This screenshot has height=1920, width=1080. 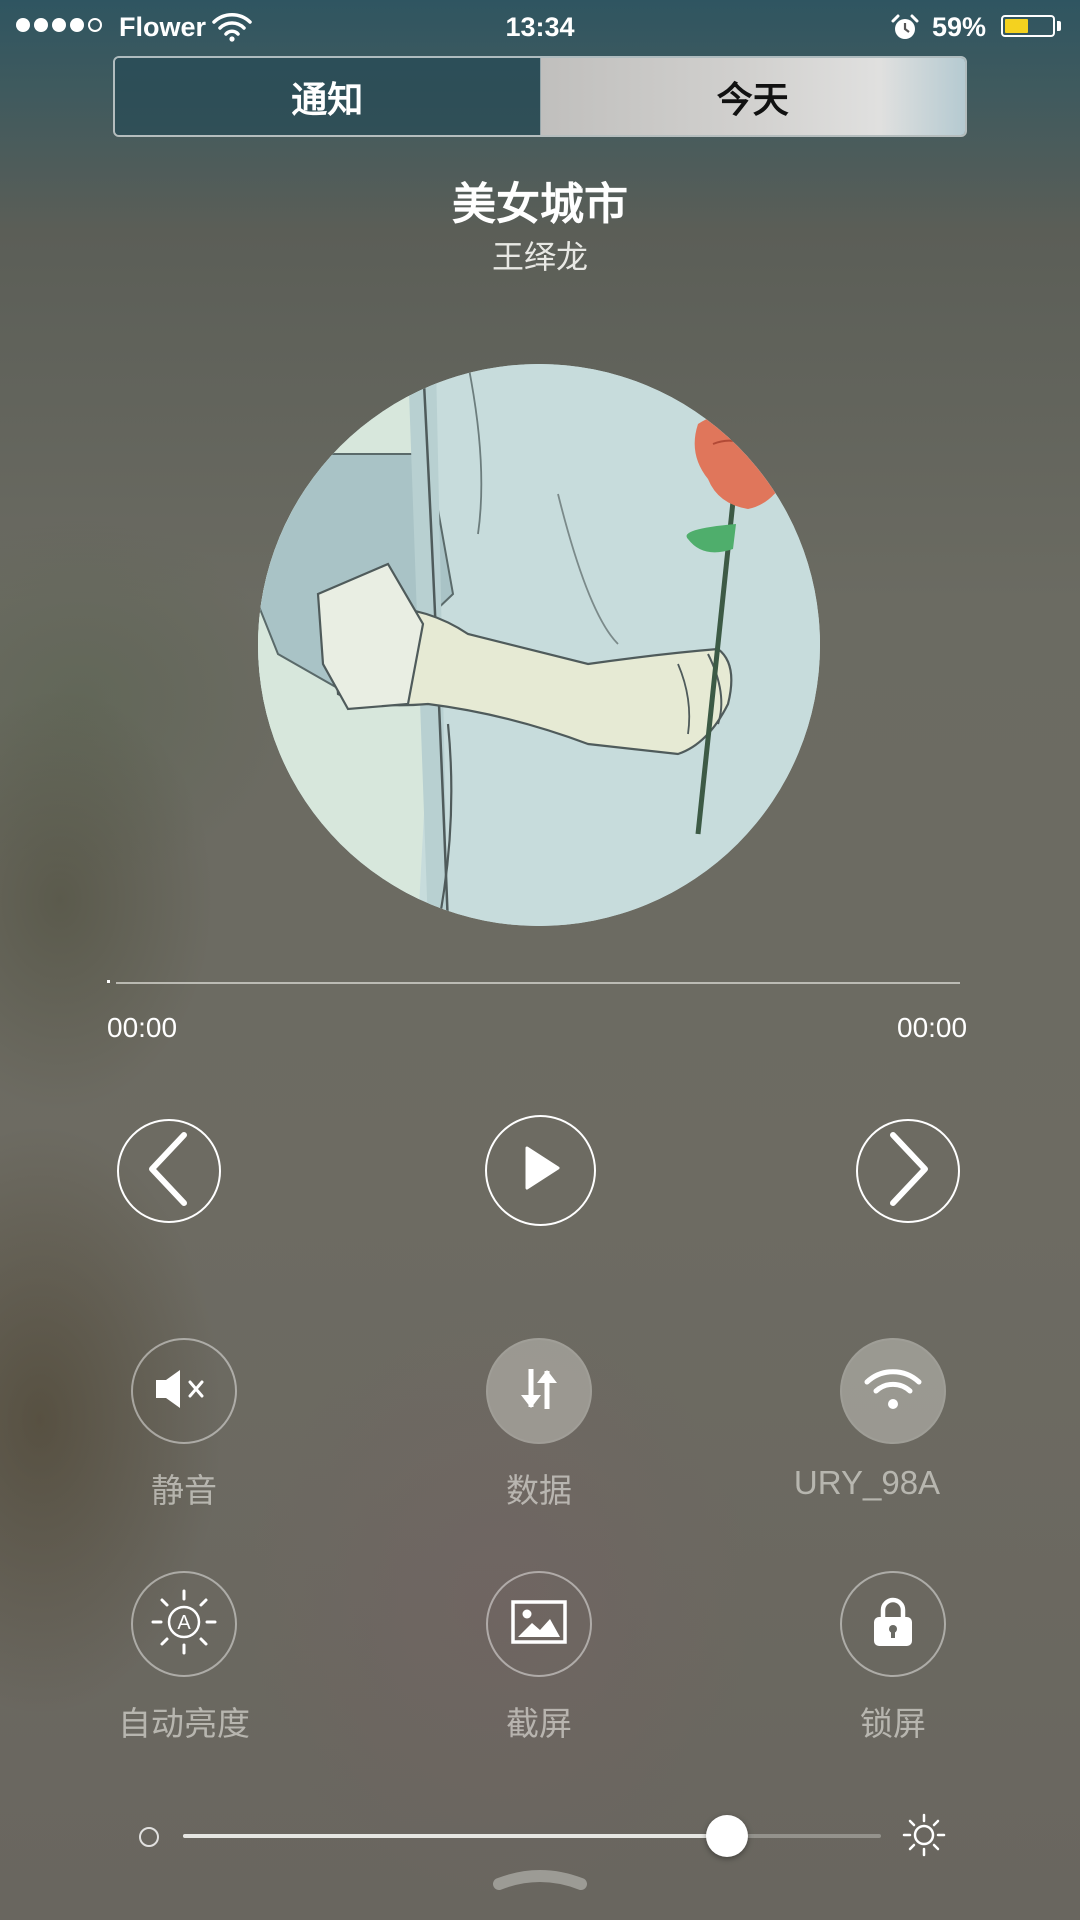 I want to click on play-icon, so click(x=541, y=1170).